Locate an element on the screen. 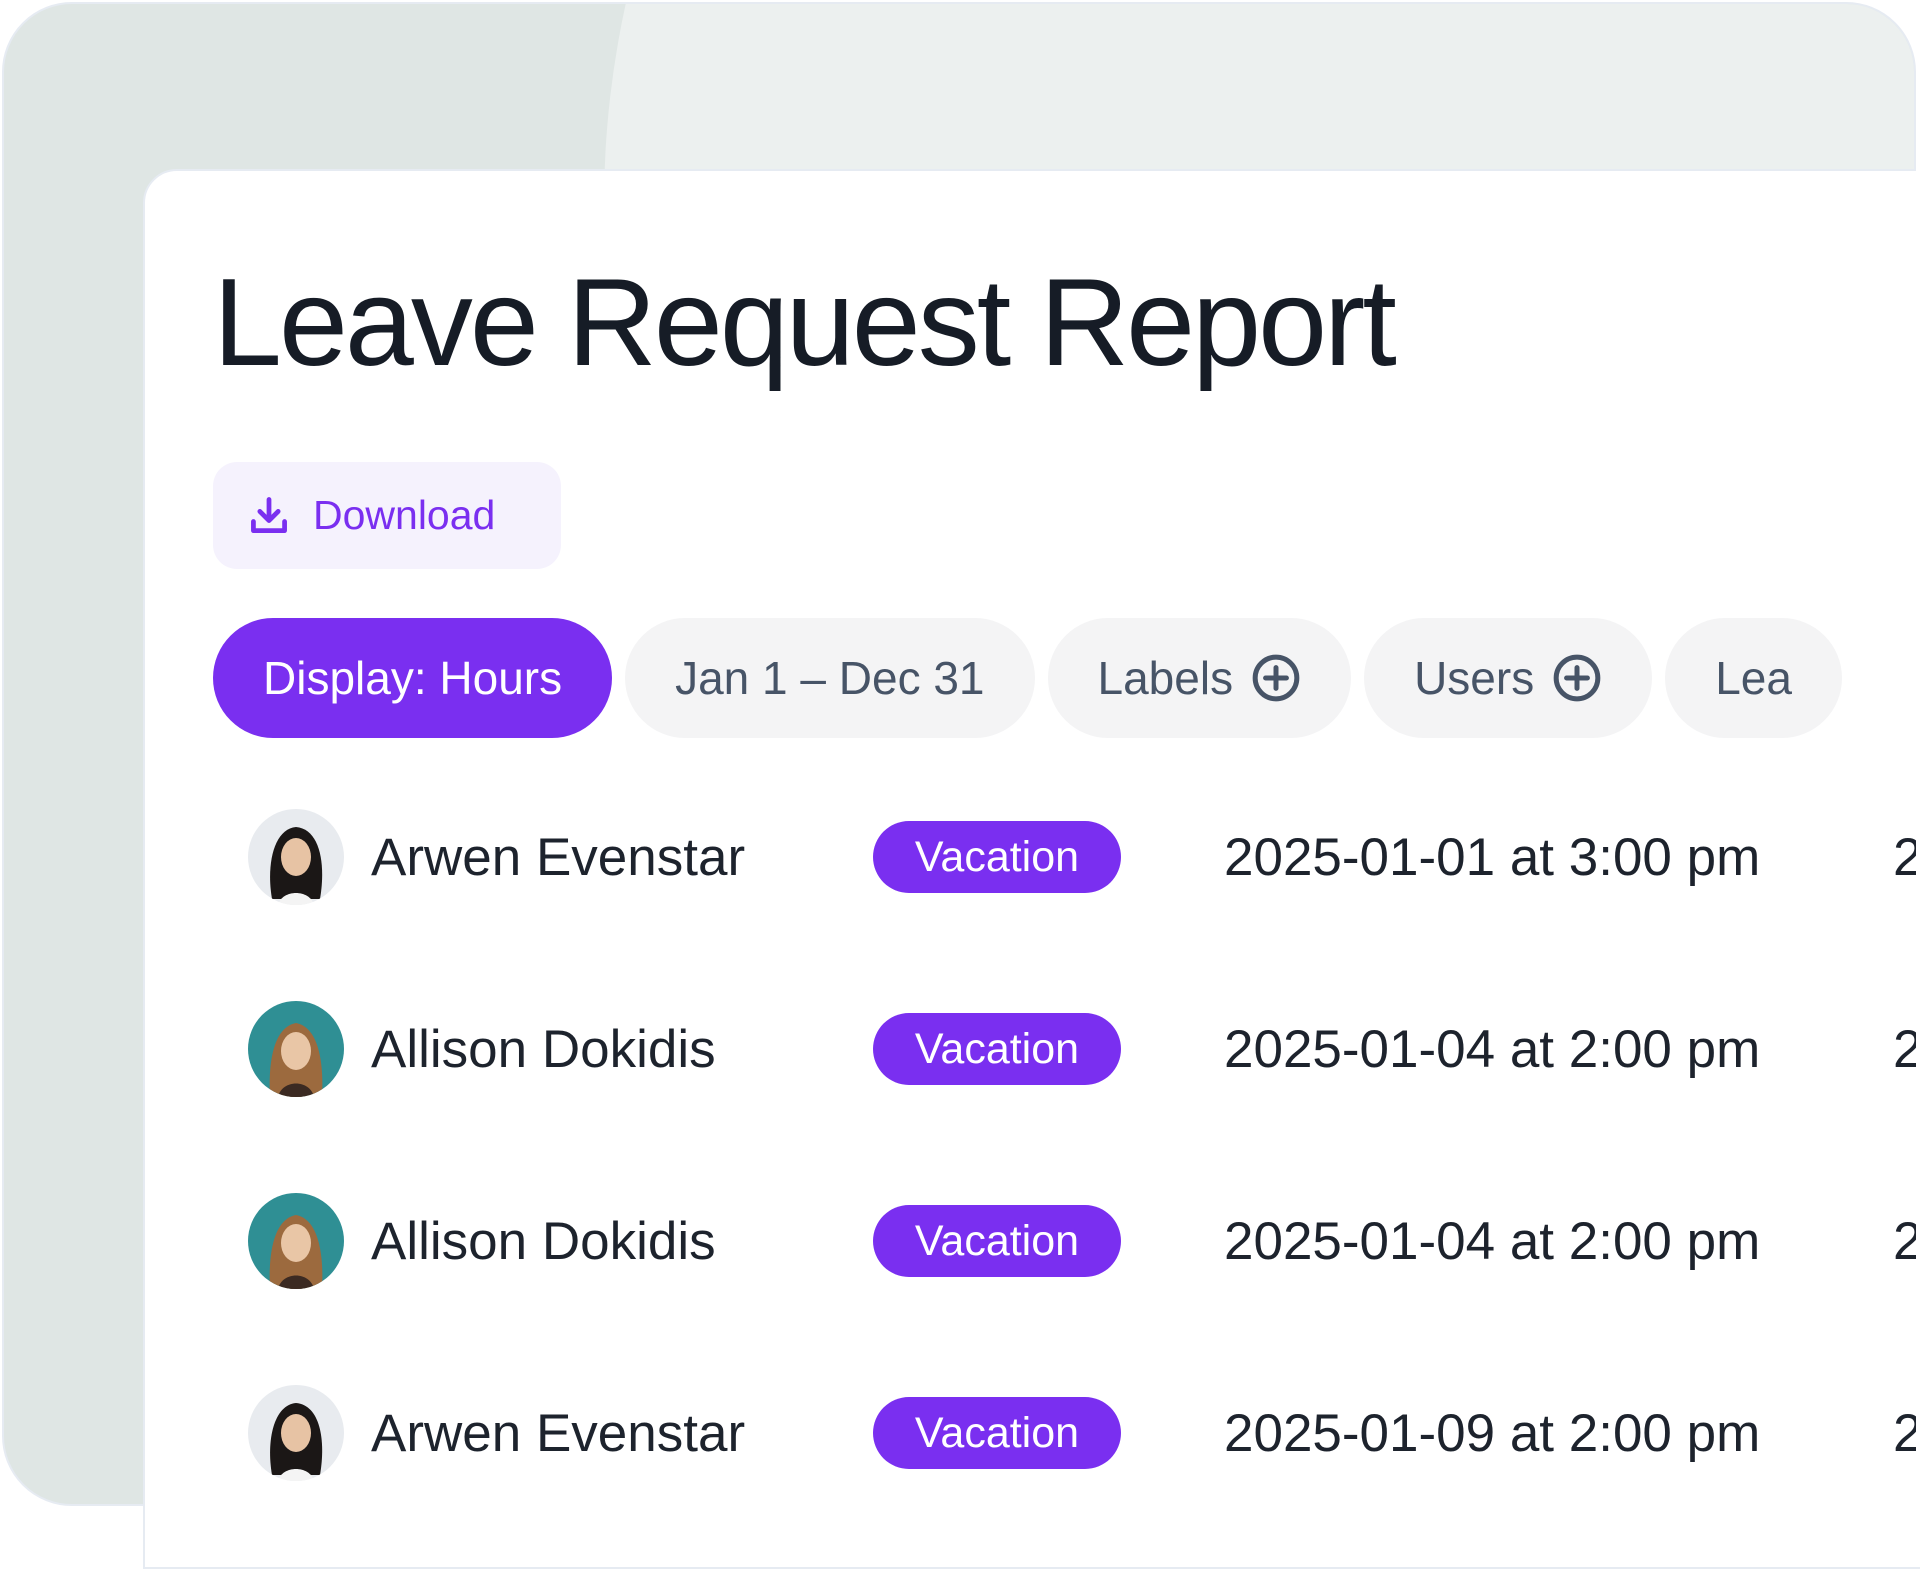  filter-labels: Labels is located at coordinates (1199, 678).